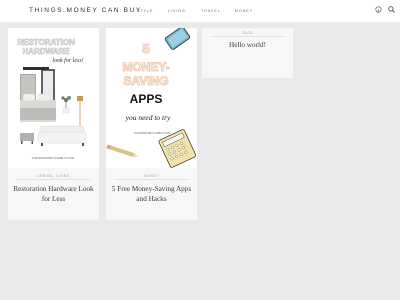 The width and height of the screenshot is (400, 300). What do you see at coordinates (211, 11) in the screenshot?
I see `nav-item-travel: TRAVEL` at bounding box center [211, 11].